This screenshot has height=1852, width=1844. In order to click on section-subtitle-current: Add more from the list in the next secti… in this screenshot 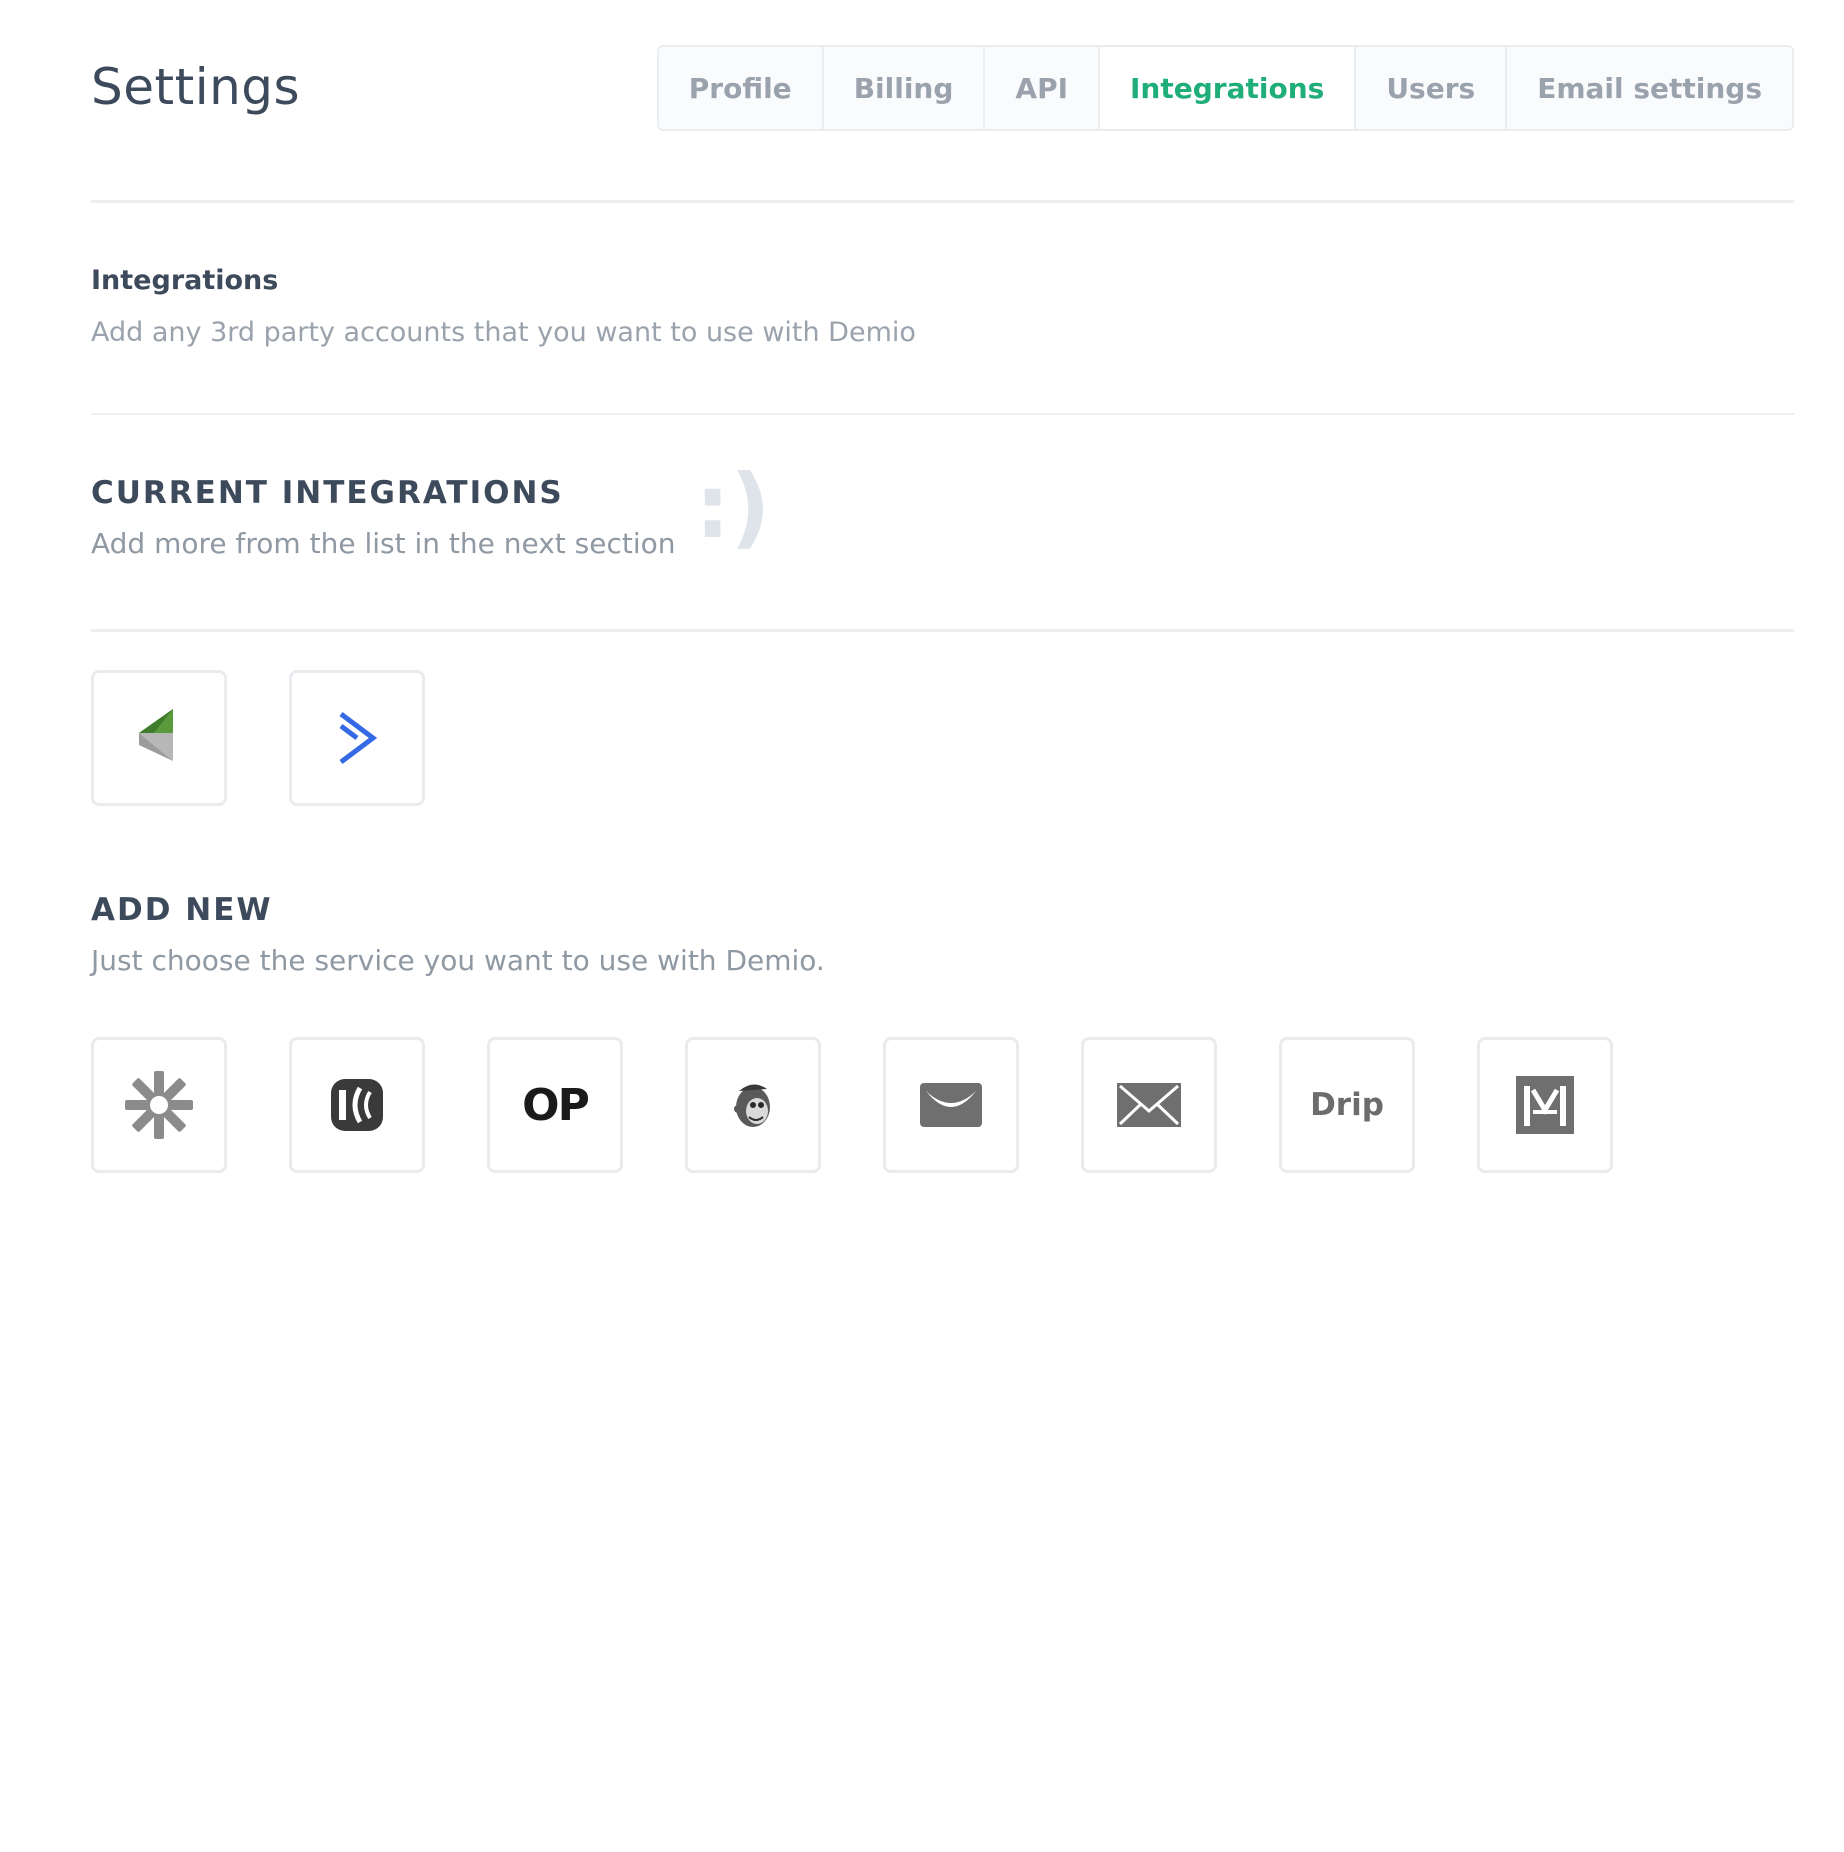, I will do `click(383, 543)`.